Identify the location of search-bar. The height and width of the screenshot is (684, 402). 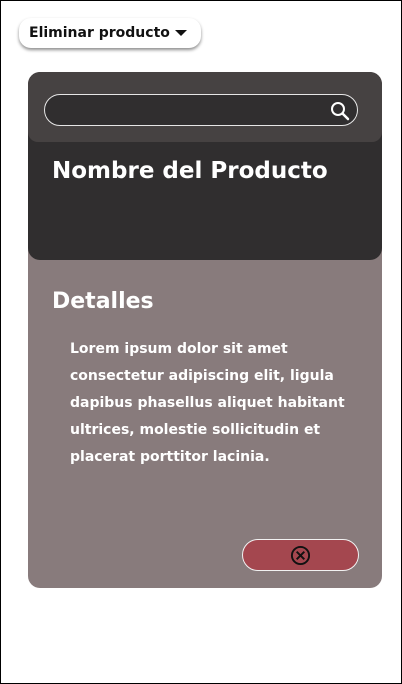
(205, 107).